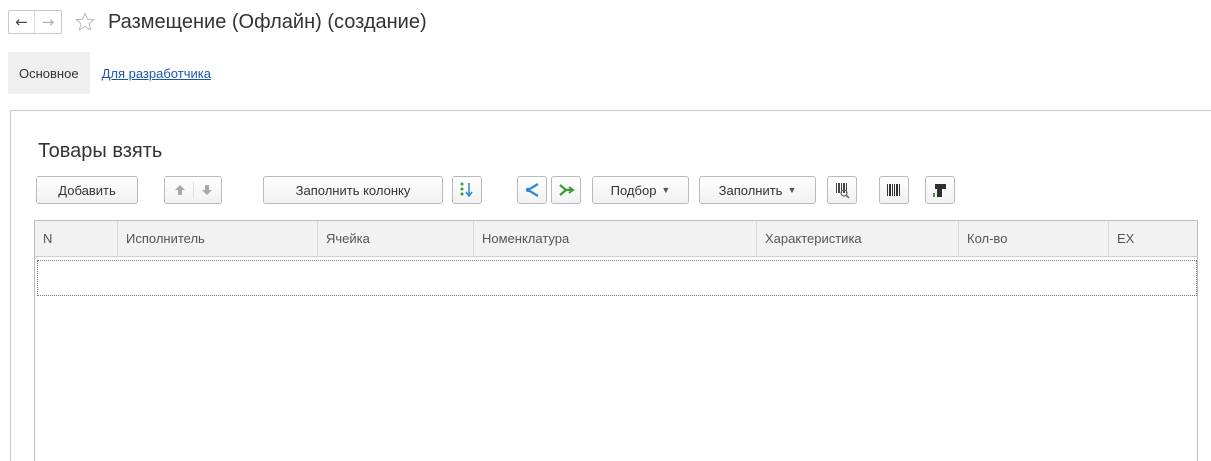  I want to click on column-header-executor: Исполнитель, so click(218, 239).